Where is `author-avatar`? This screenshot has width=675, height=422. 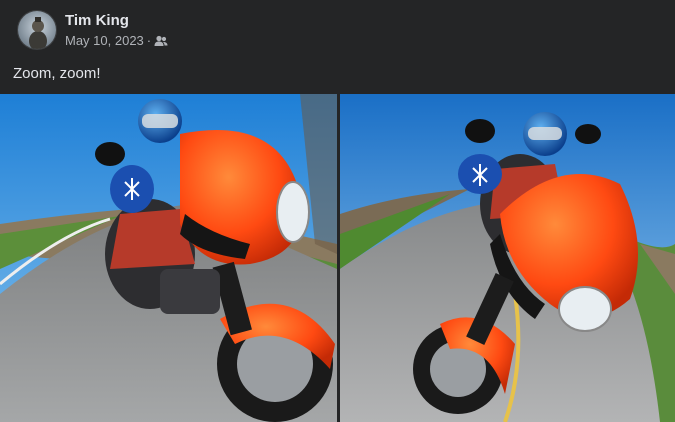 author-avatar is located at coordinates (37, 30).